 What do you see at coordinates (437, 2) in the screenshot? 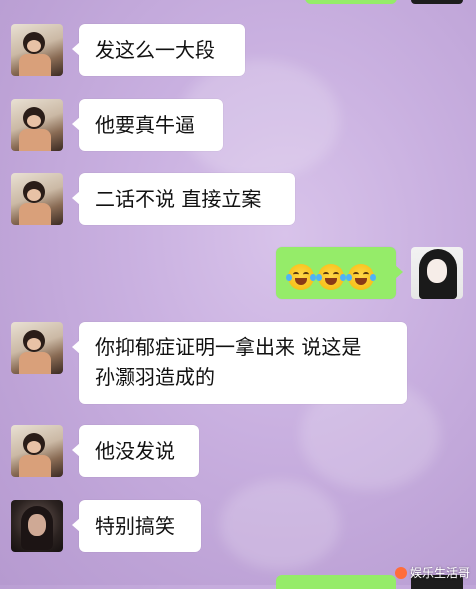
I see `partial-avatar` at bounding box center [437, 2].